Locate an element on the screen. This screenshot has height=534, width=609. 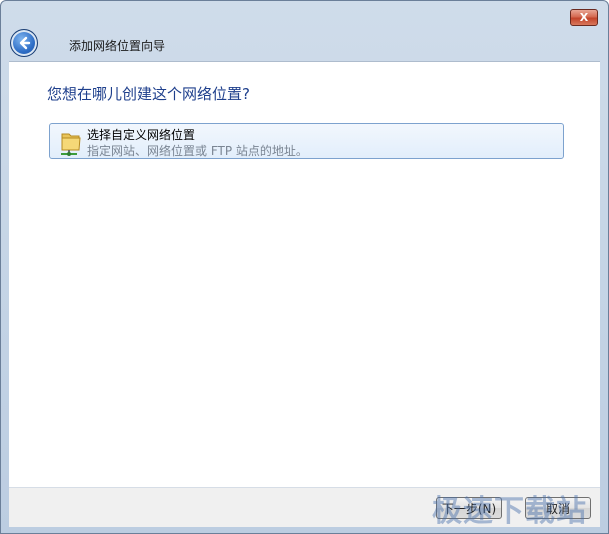
next-button: 下一步(N) is located at coordinates (469, 508).